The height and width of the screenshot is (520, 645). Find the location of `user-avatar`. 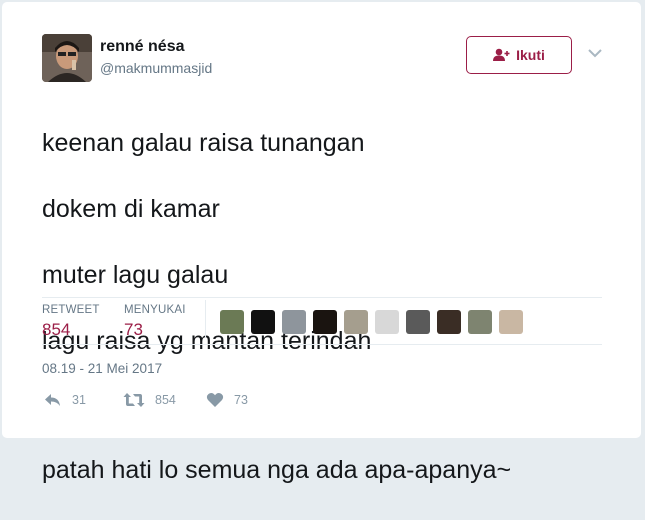

user-avatar is located at coordinates (67, 58).